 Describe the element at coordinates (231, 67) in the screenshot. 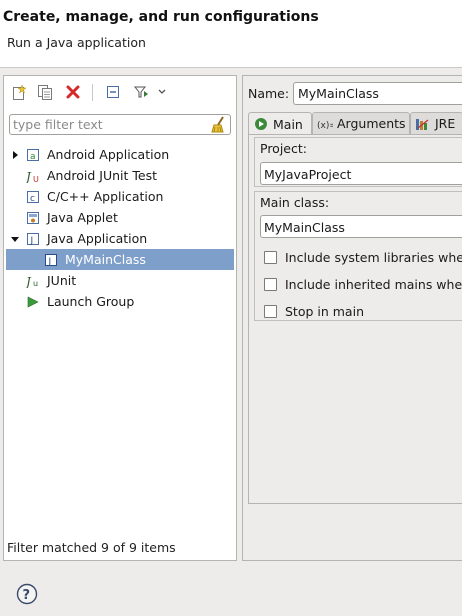

I see `header-divider` at that location.